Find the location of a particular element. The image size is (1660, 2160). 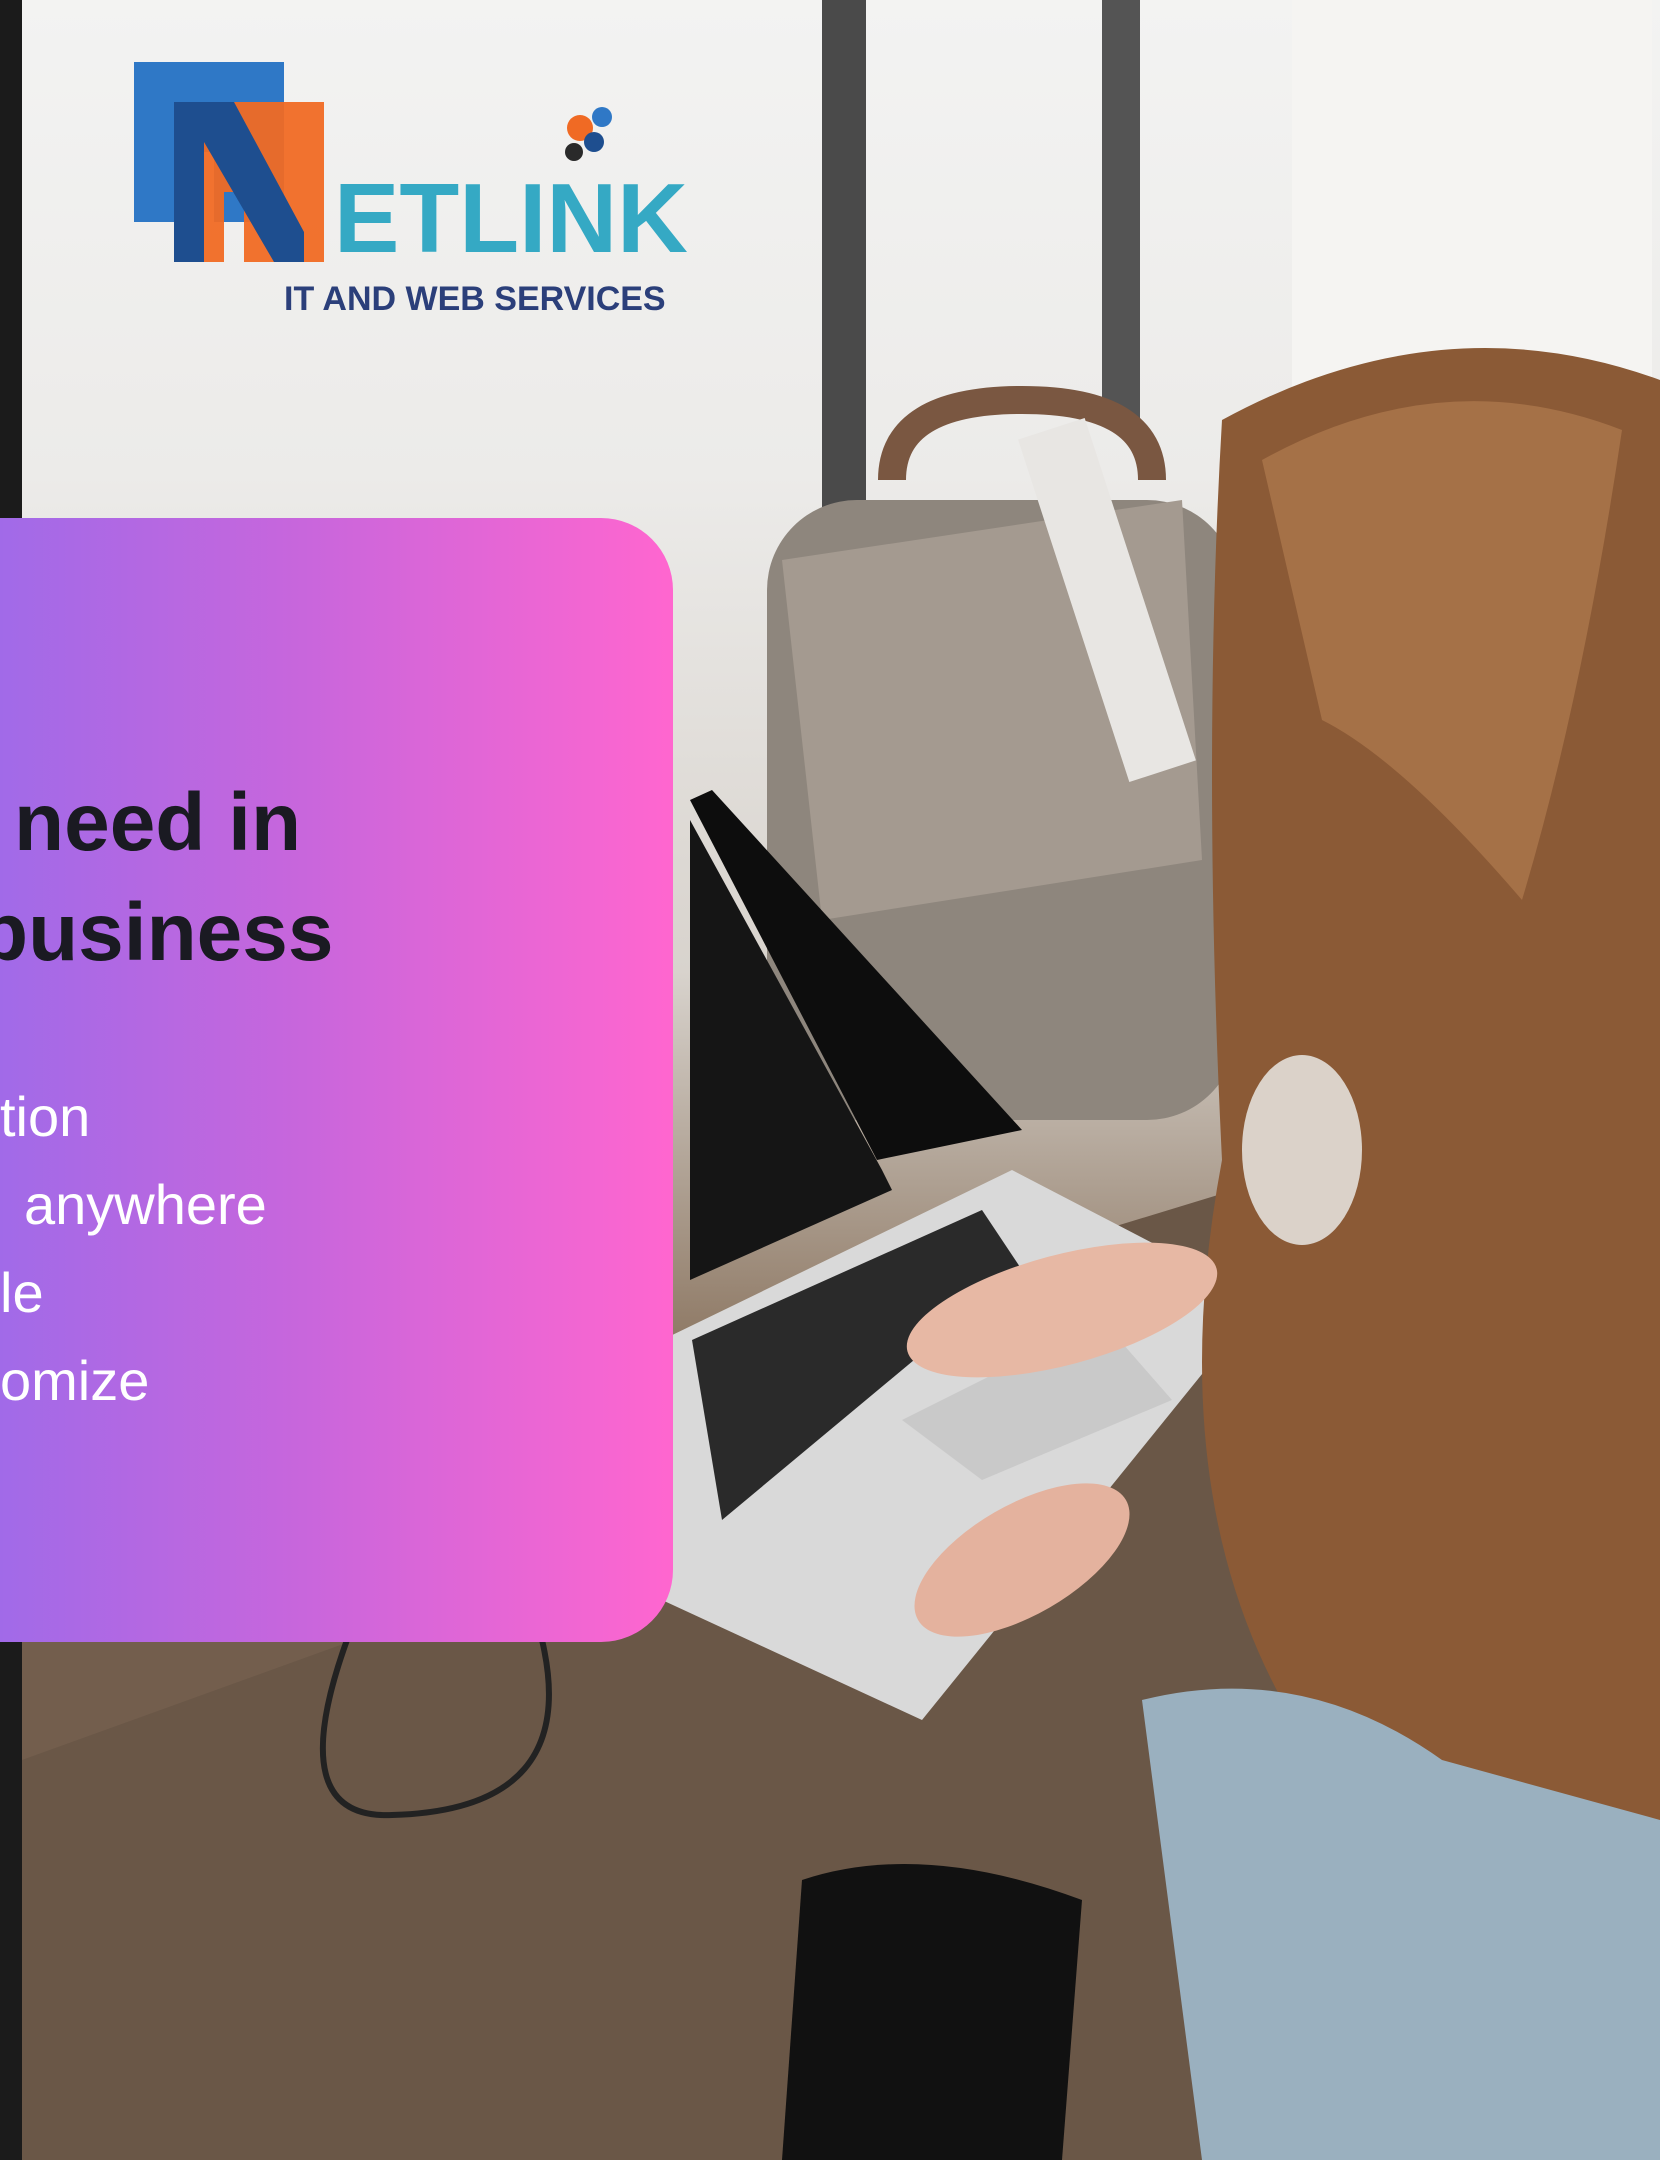

headline-line-1: need in is located at coordinates (158, 822).